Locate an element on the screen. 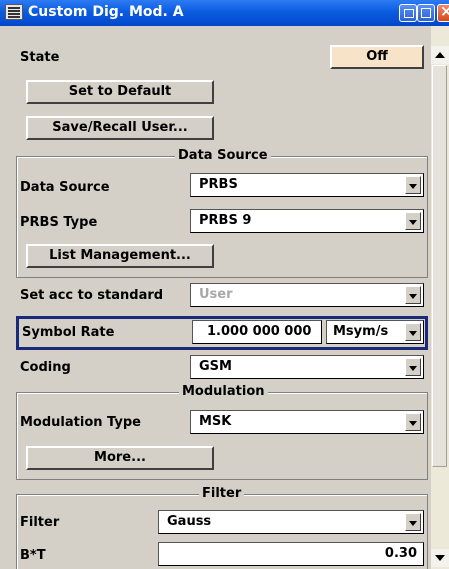  vertical-scrollbar is located at coordinates (440, 297).